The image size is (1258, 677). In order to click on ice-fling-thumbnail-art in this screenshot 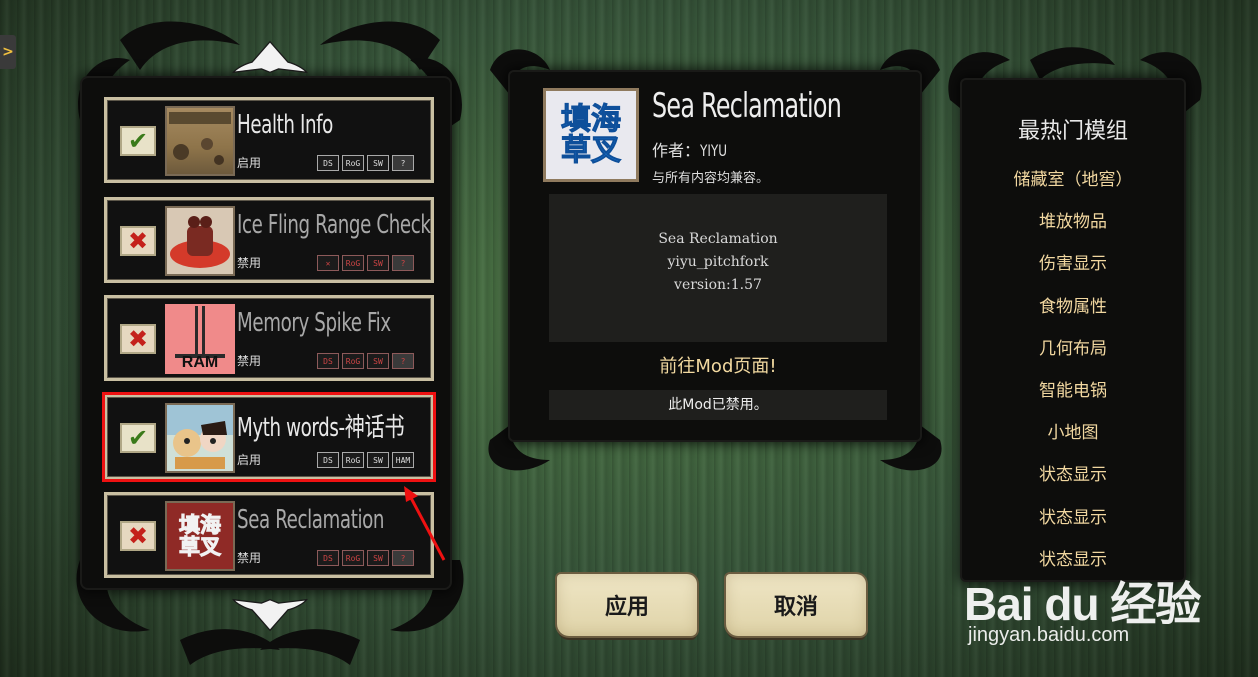, I will do `click(200, 242)`.